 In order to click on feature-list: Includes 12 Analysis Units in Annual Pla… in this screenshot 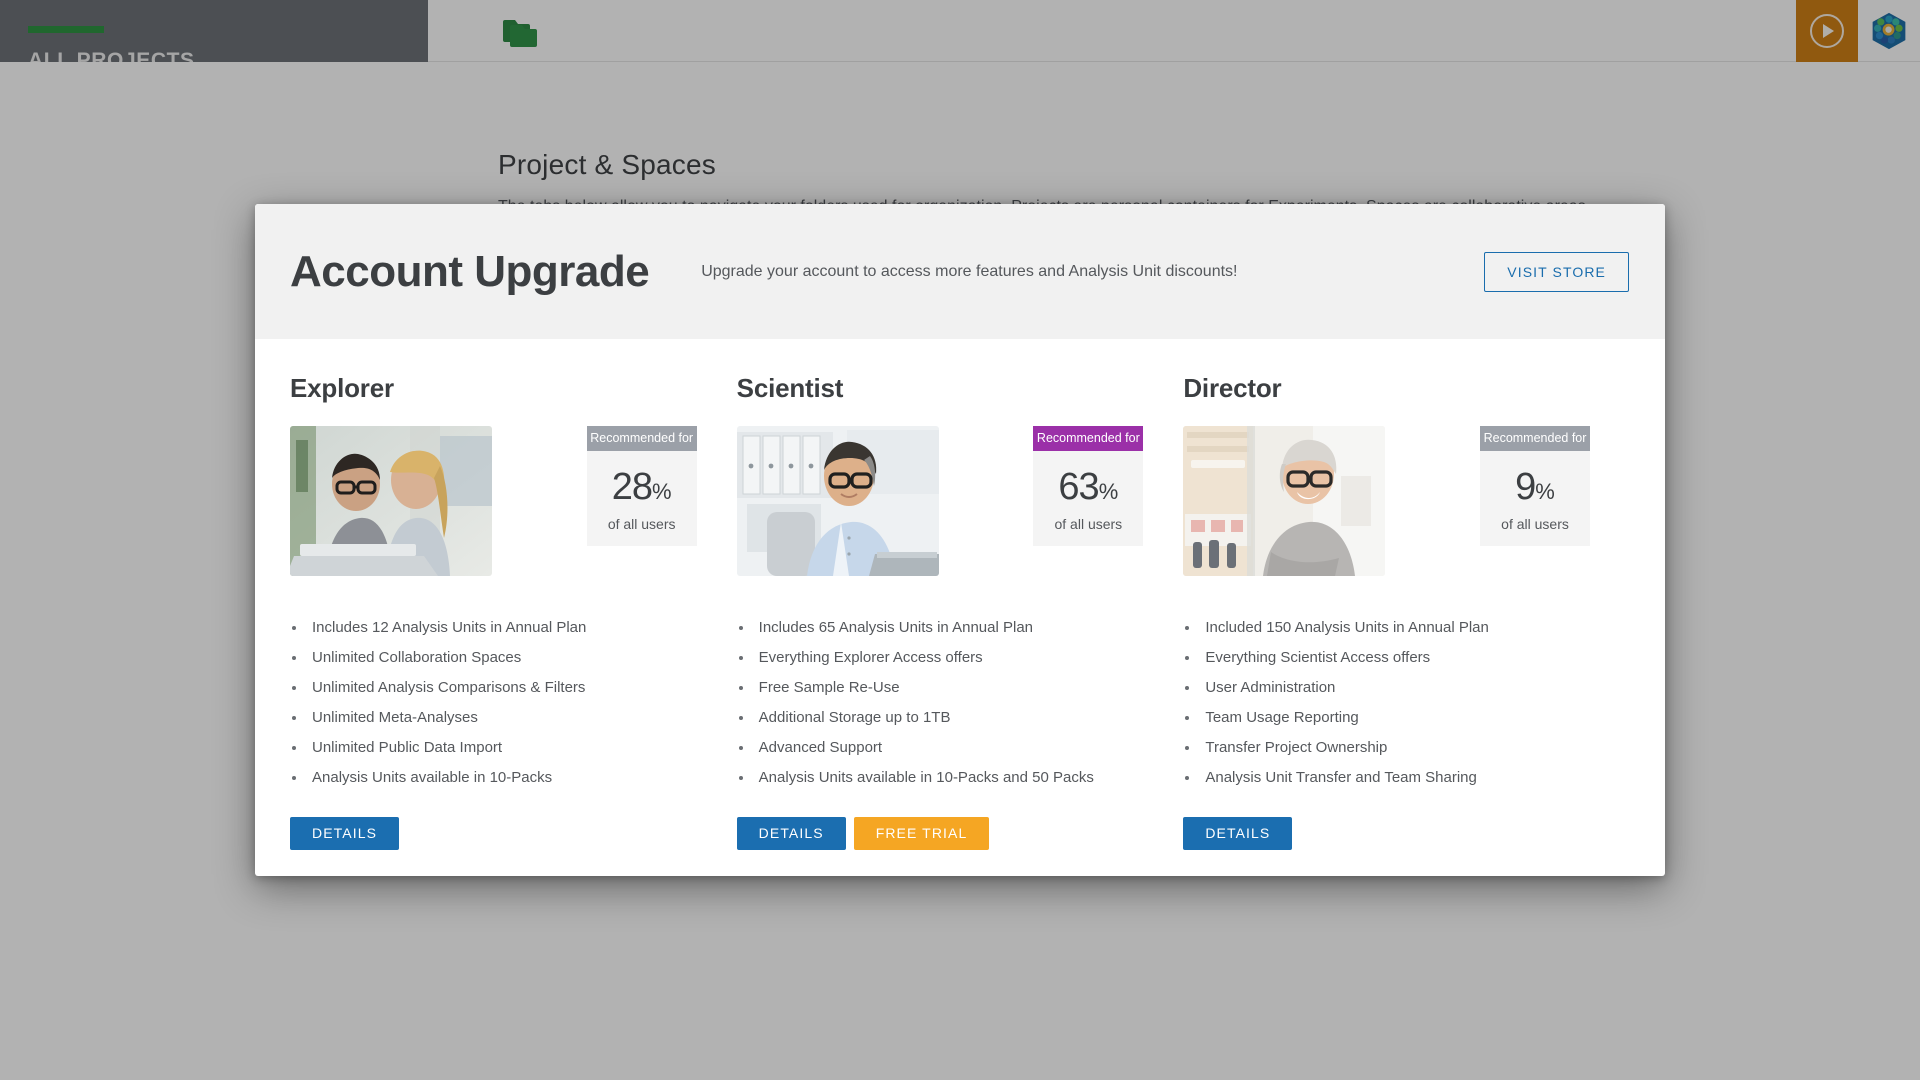, I will do `click(495, 703)`.